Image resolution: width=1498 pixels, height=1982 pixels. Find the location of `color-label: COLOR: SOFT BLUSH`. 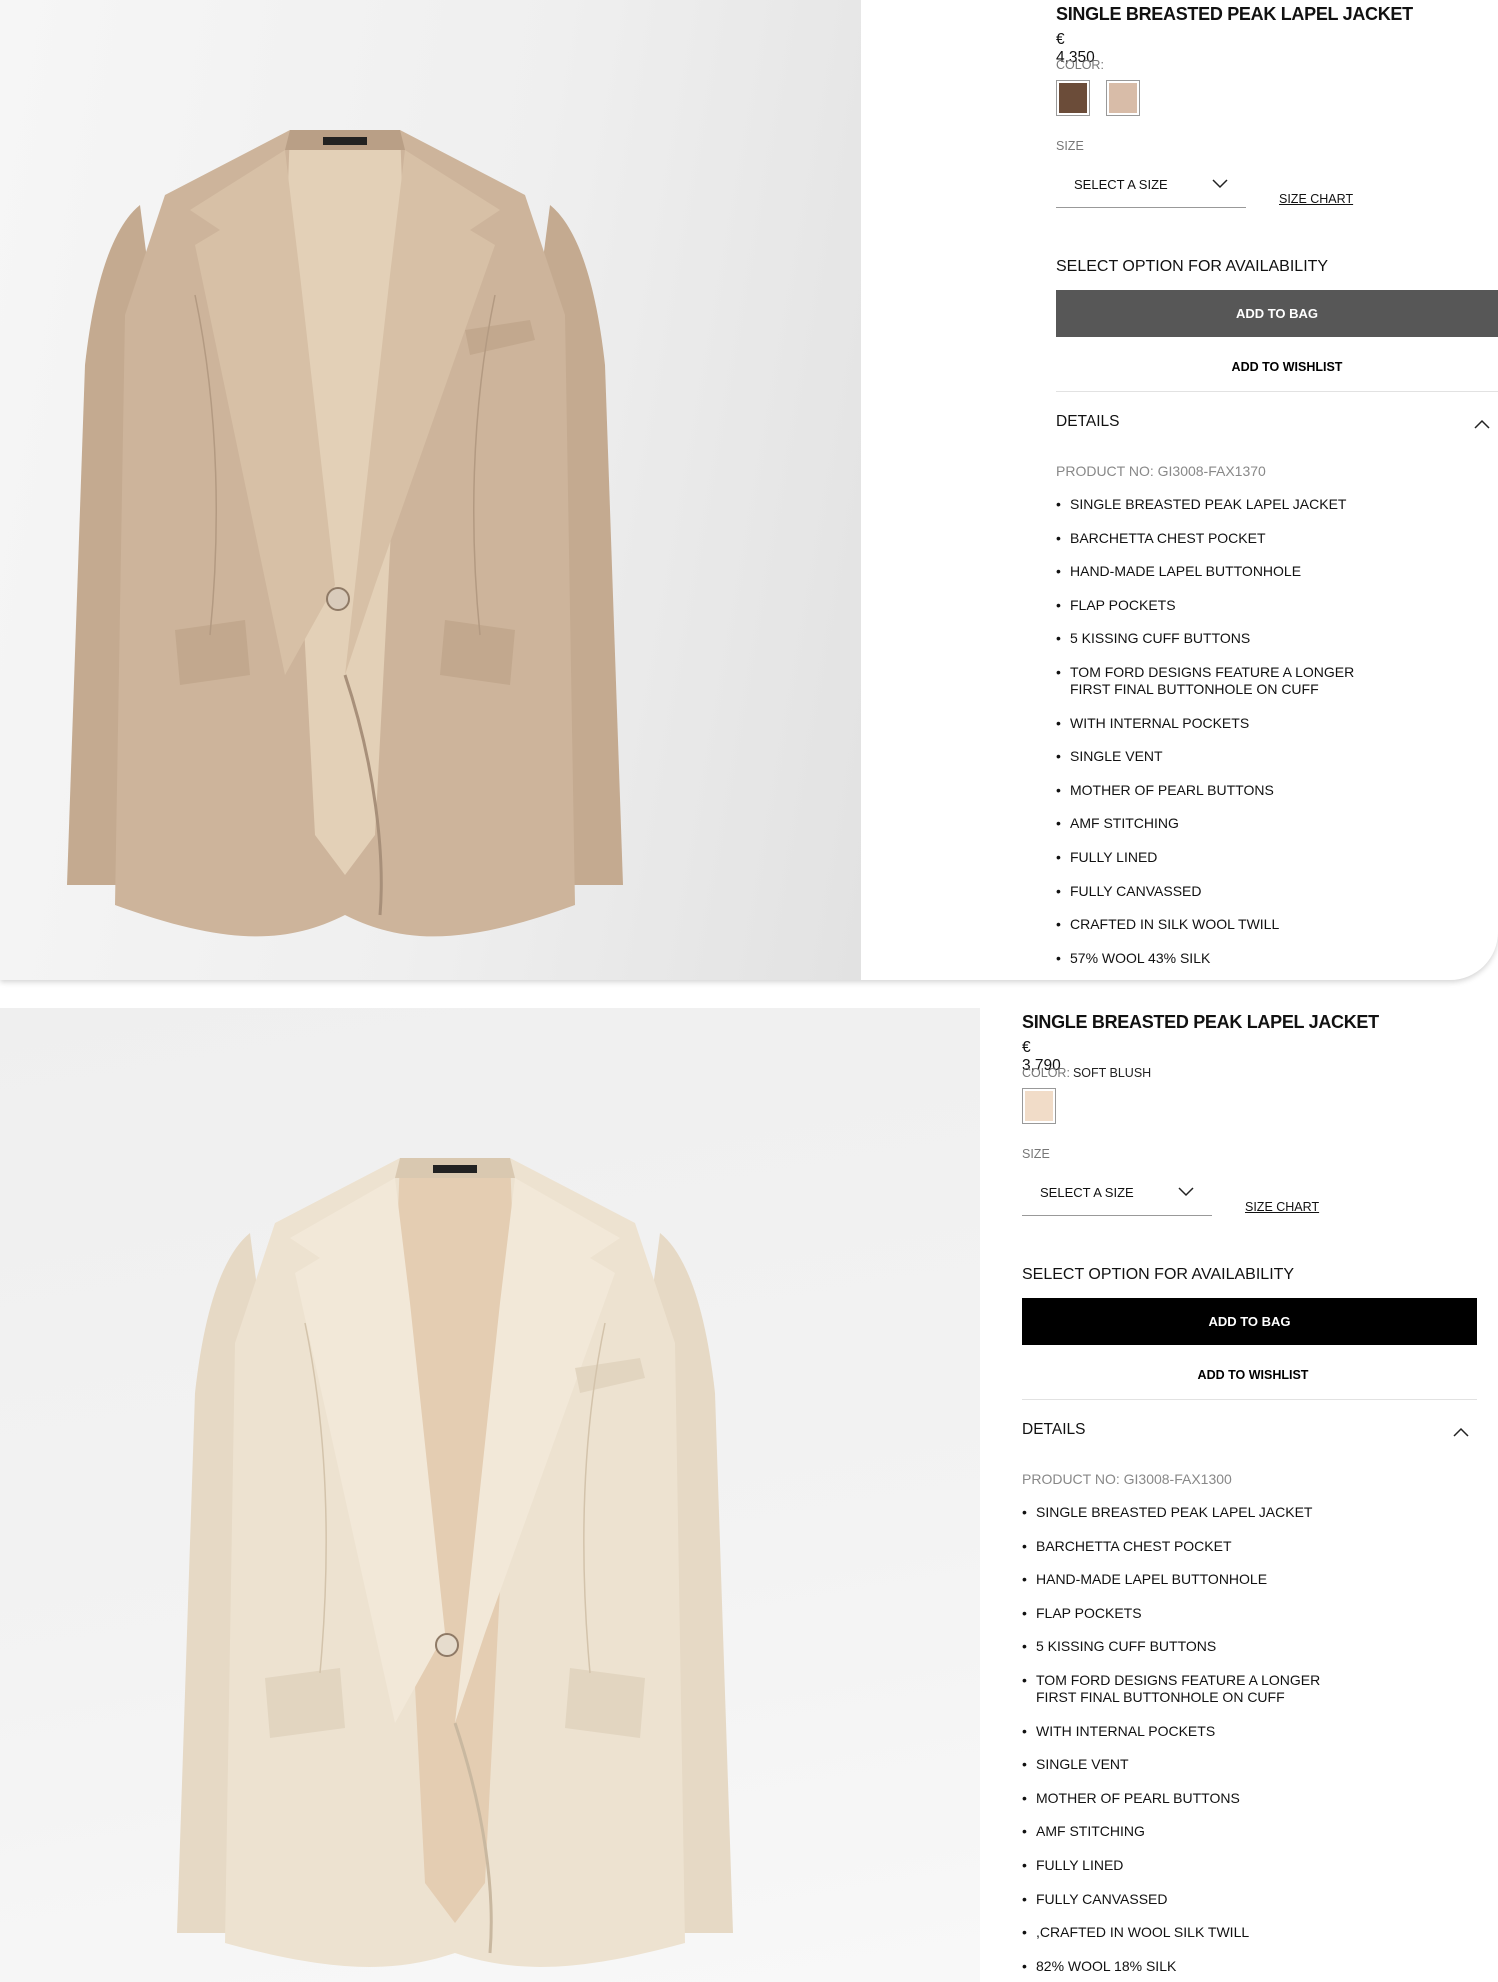

color-label: COLOR: SOFT BLUSH is located at coordinates (1086, 1073).